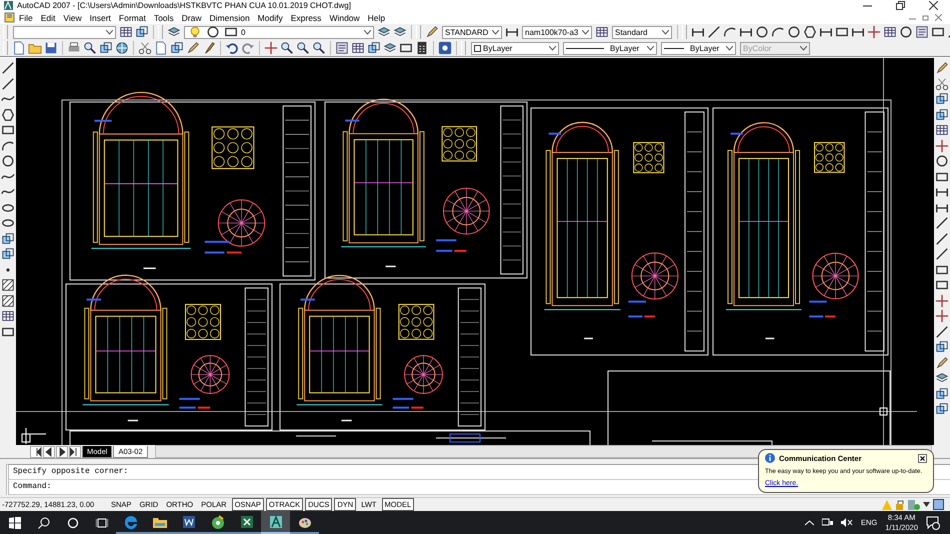  I want to click on menu-item: Tools, so click(164, 17).